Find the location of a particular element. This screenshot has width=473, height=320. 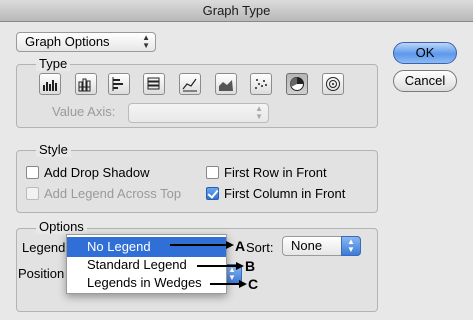

callout-arrows is located at coordinates (208, 264).